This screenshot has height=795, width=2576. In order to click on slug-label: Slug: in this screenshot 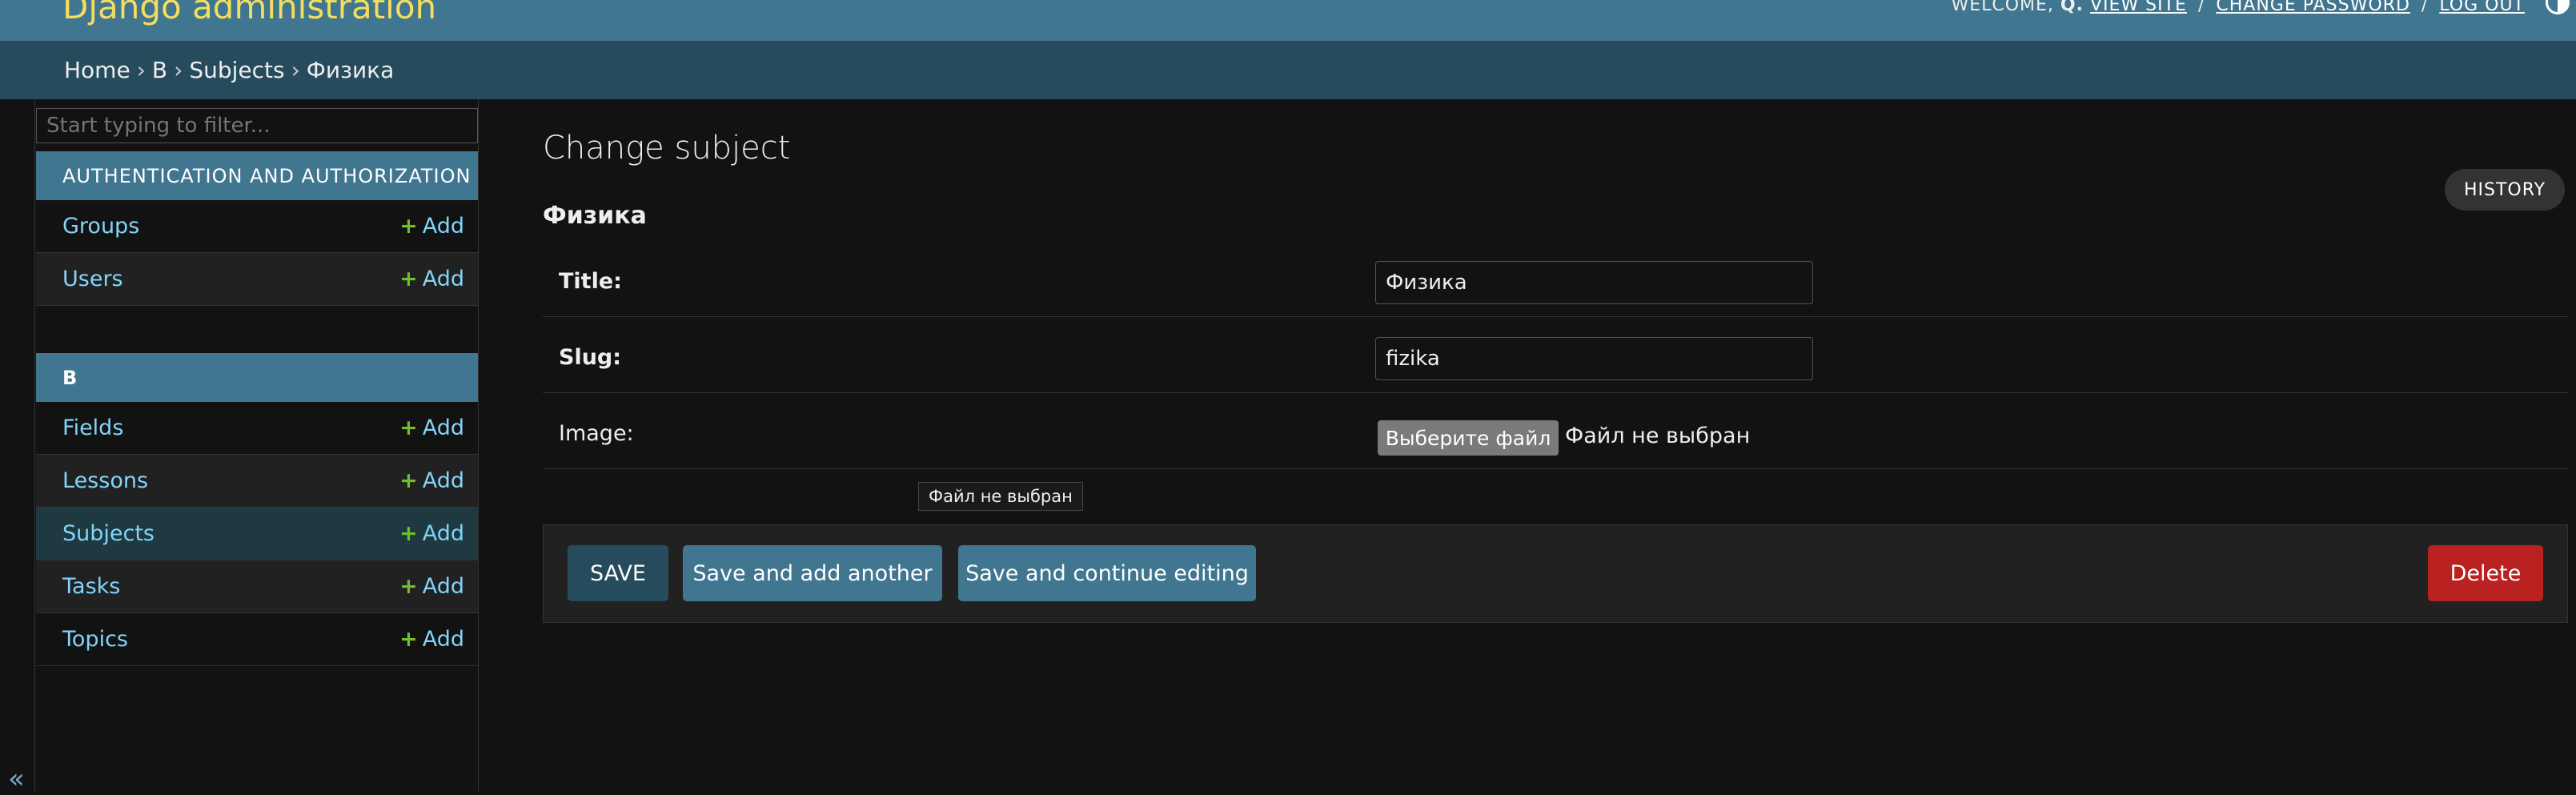, I will do `click(591, 357)`.